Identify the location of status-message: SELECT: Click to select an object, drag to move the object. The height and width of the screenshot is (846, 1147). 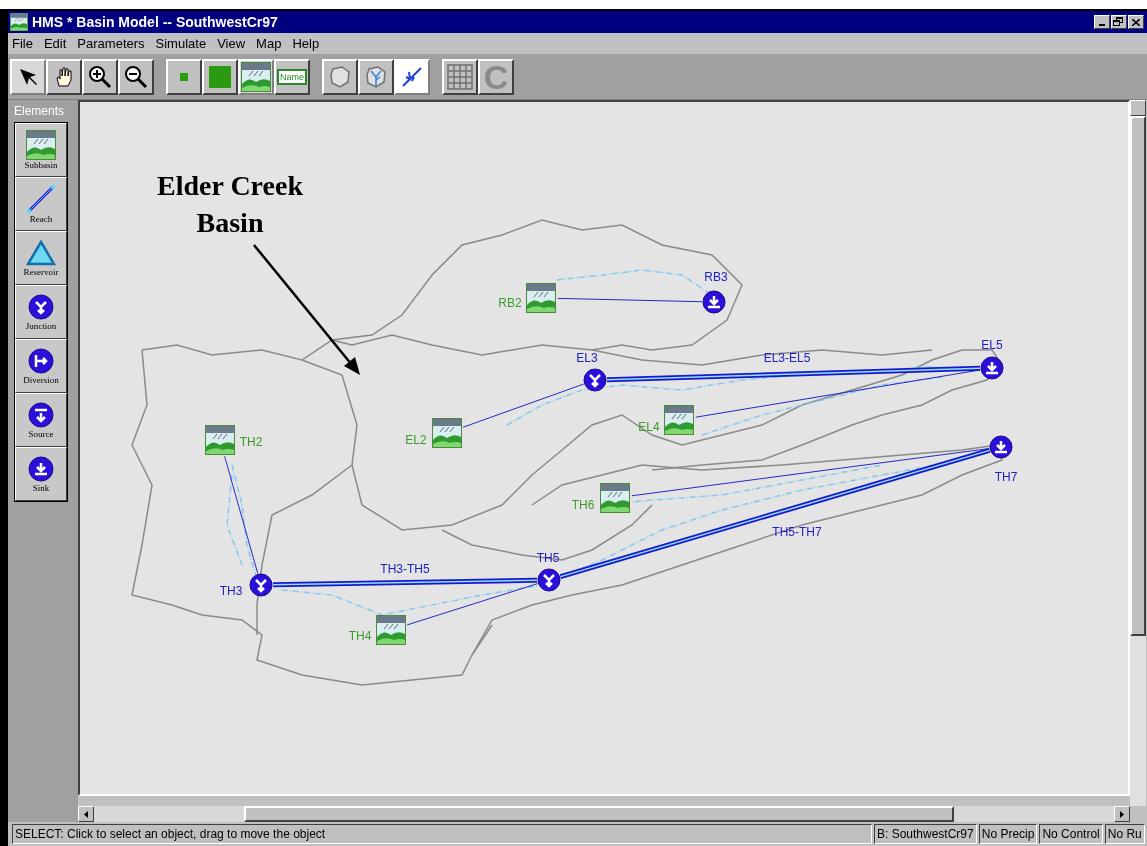
(442, 834).